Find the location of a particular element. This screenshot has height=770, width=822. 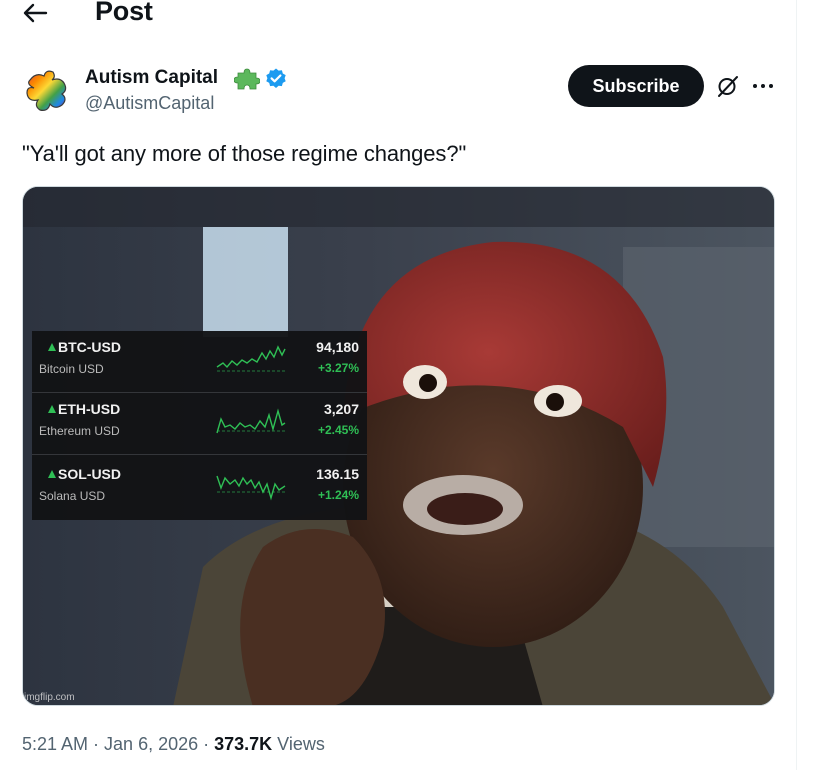

subscribe-button: Subscribe is located at coordinates (636, 86).